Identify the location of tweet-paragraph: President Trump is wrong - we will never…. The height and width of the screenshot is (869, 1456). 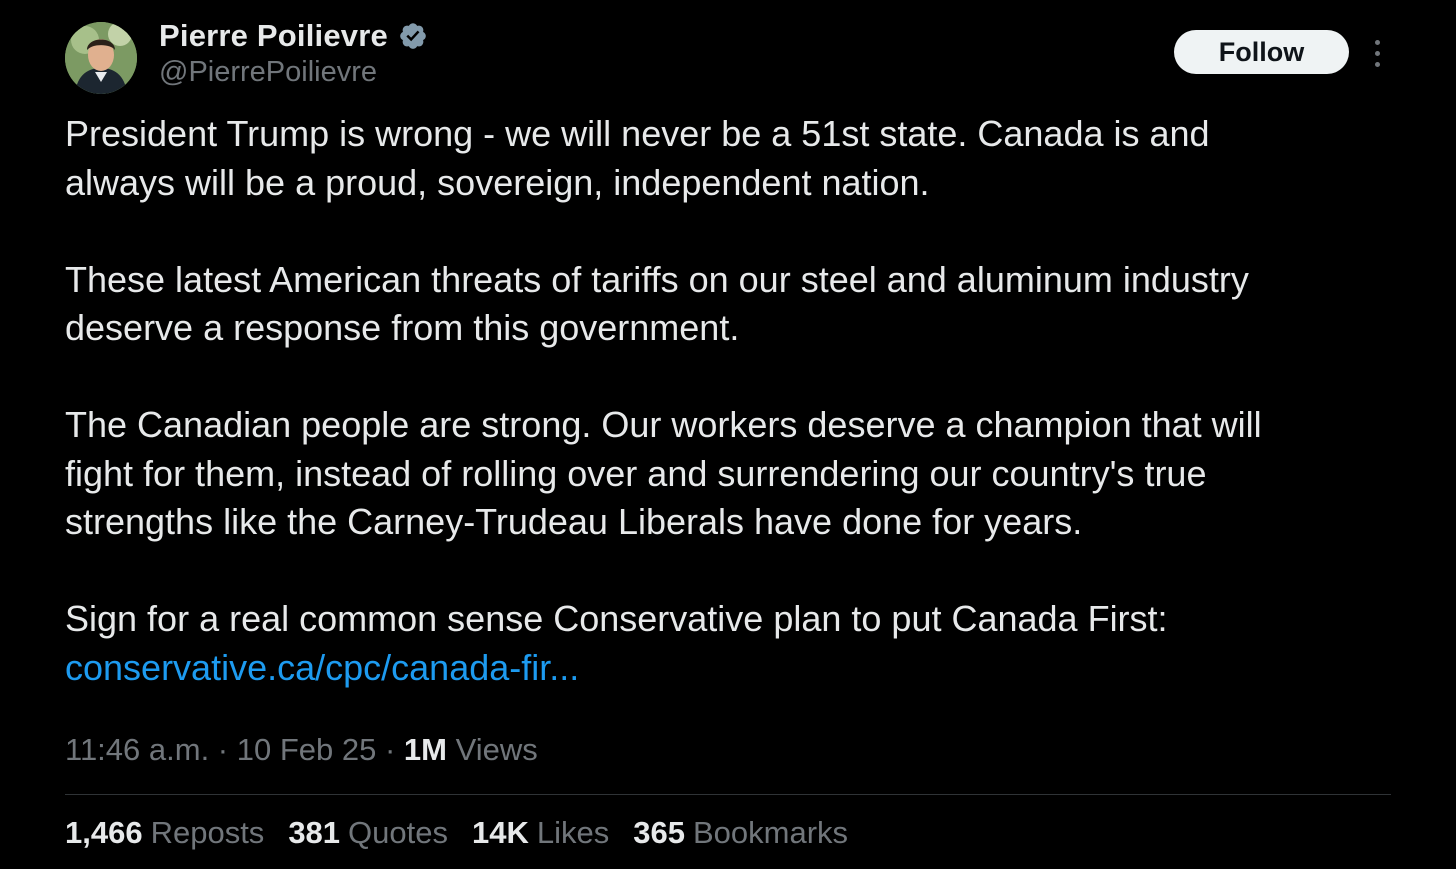
(637, 158).